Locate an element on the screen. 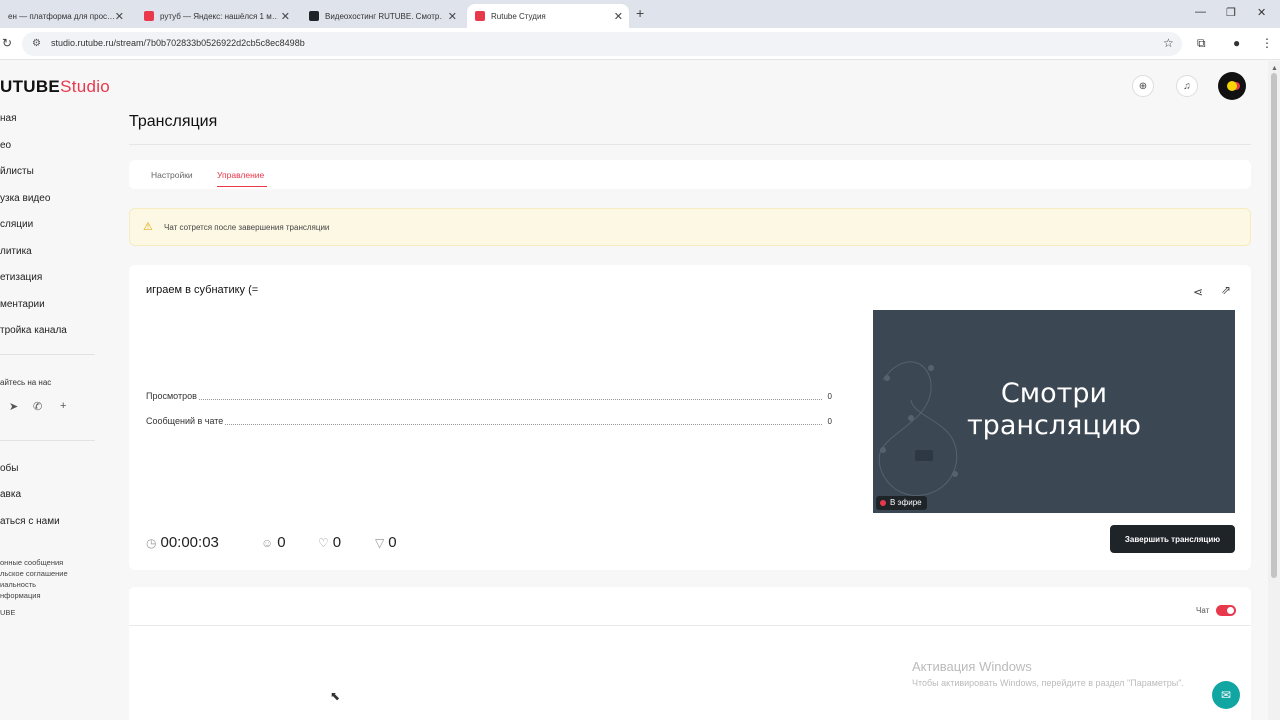  external-link-icon: ⇗ is located at coordinates (1226, 290).